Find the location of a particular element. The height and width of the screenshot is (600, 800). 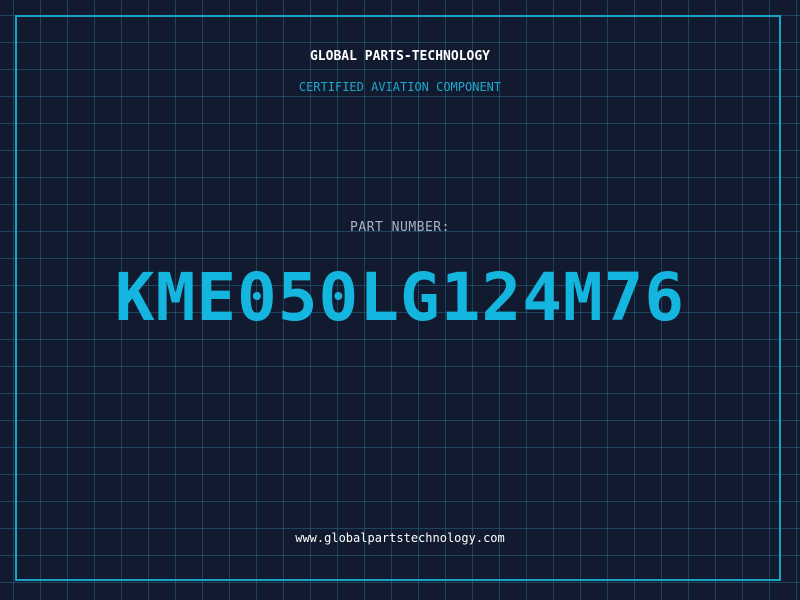

website-url: www.globalpartstechnology.com is located at coordinates (400, 538).